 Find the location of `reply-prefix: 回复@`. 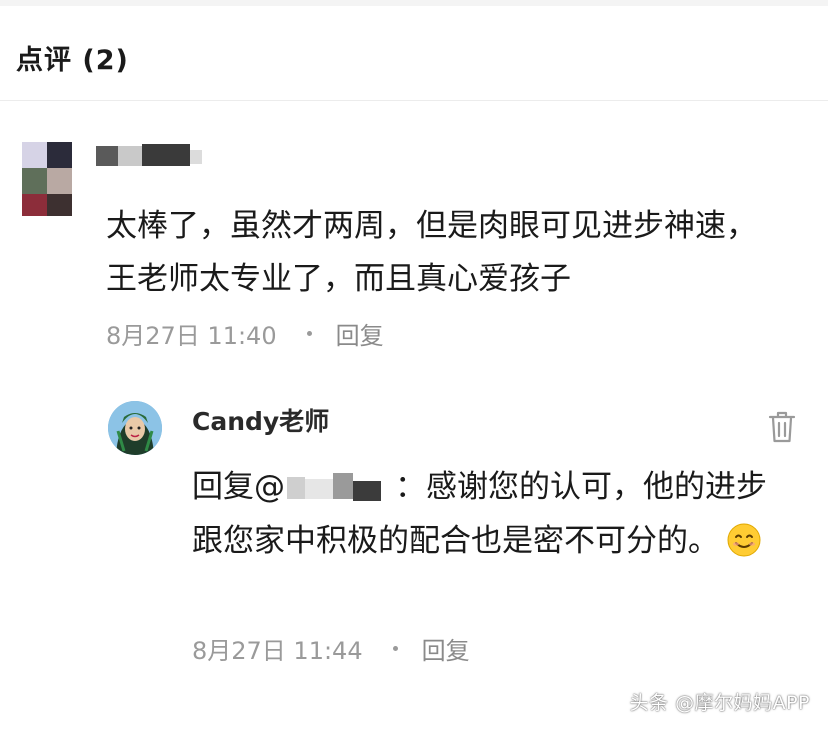

reply-prefix: 回复@ is located at coordinates (238, 487).